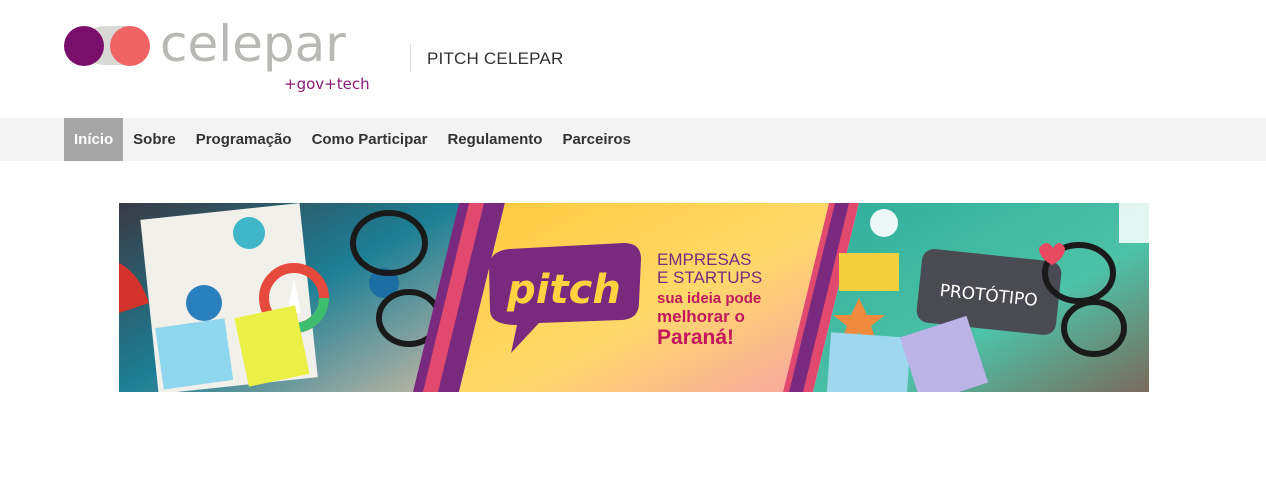 Image resolution: width=1266 pixels, height=482 pixels. Describe the element at coordinates (596, 139) in the screenshot. I see `nav-item-parceiros: Parceiros` at that location.